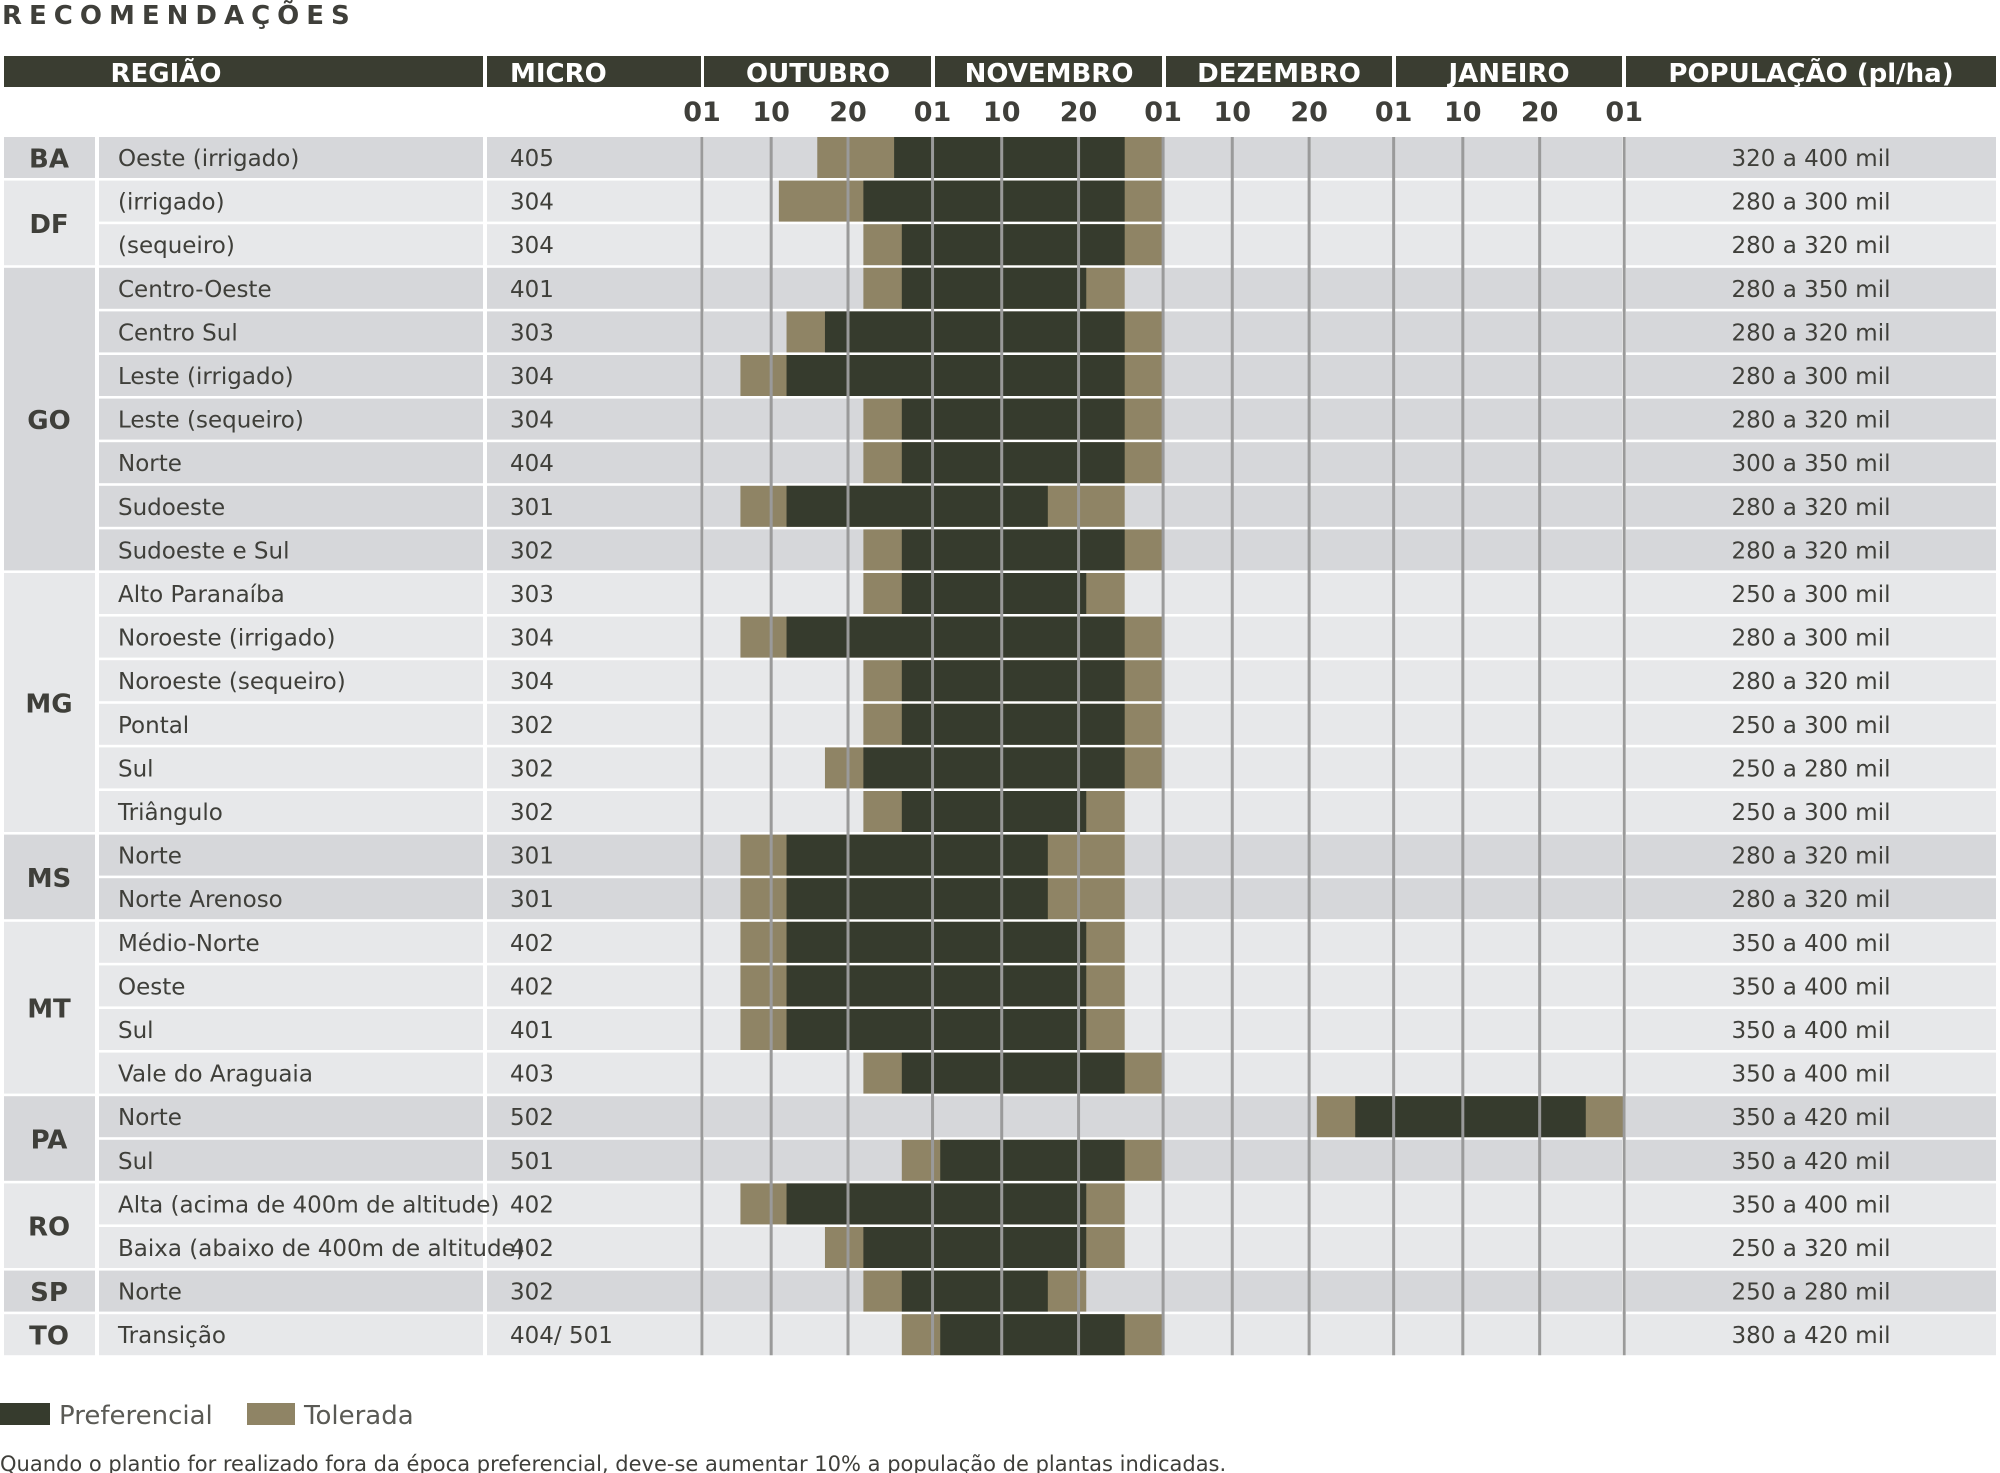  I want to click on population-value: 380 a 420 mil, so click(1810, 1336).